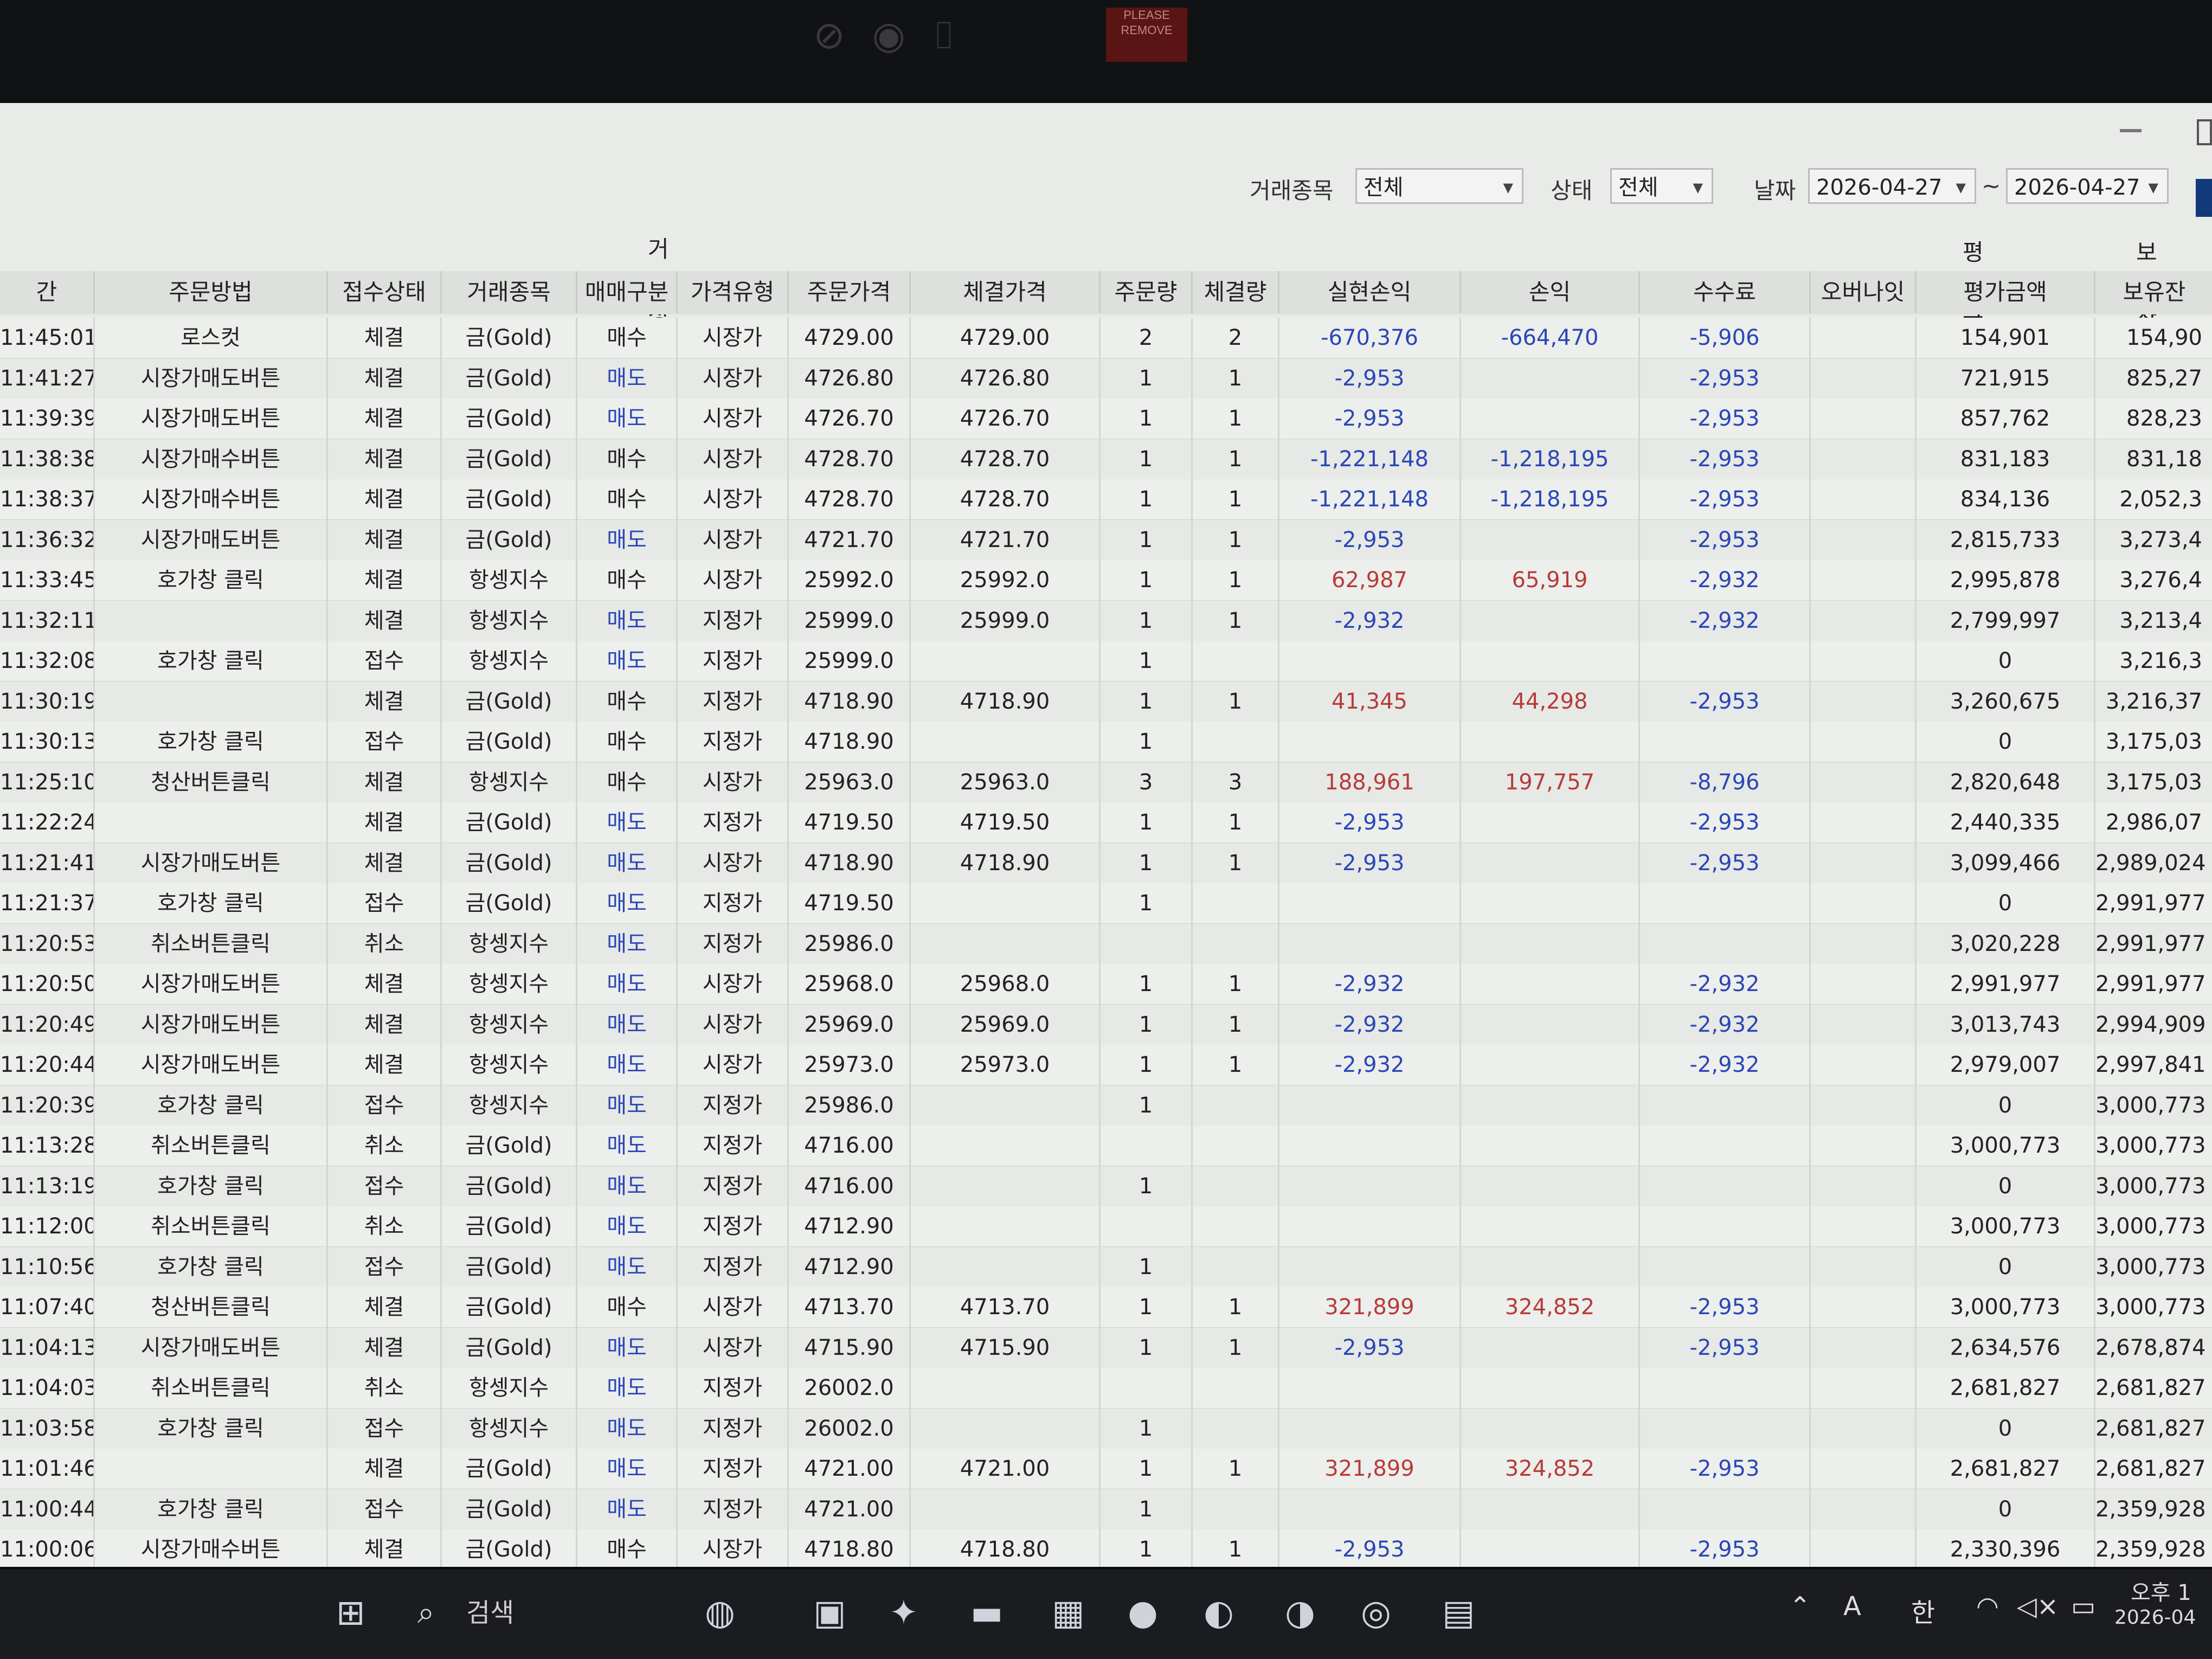 This screenshot has width=2212, height=1659. Describe the element at coordinates (2161, 1590) in the screenshot. I see `clock-time: 오후 1` at that location.